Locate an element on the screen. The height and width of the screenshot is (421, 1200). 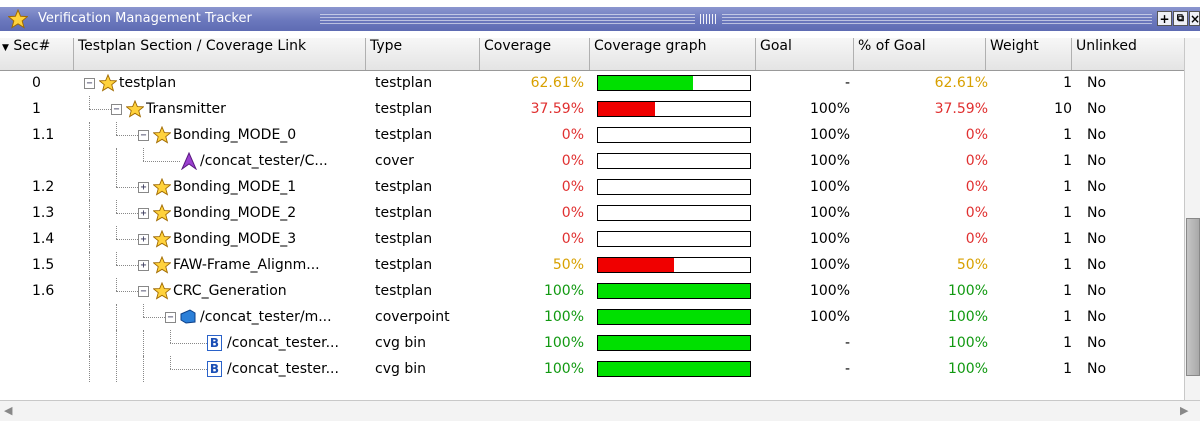
column-header-pct-goal: % of Goal is located at coordinates (920, 54).